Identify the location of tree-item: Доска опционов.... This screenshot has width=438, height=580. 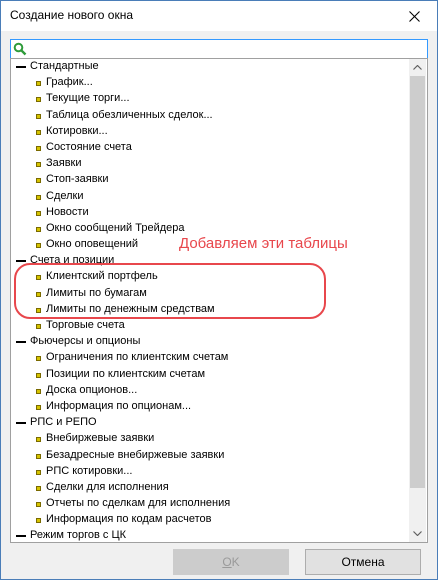
(210, 391).